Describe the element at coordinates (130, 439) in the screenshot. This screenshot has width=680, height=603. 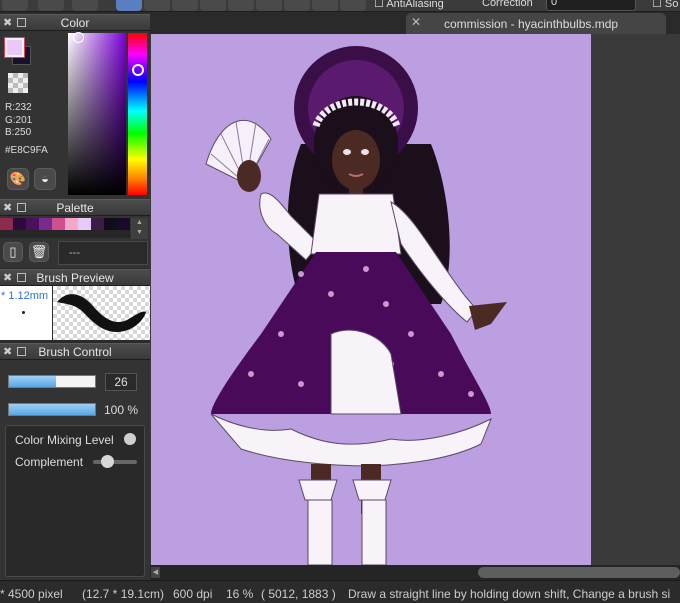
I see `color-mixing-toggle` at that location.